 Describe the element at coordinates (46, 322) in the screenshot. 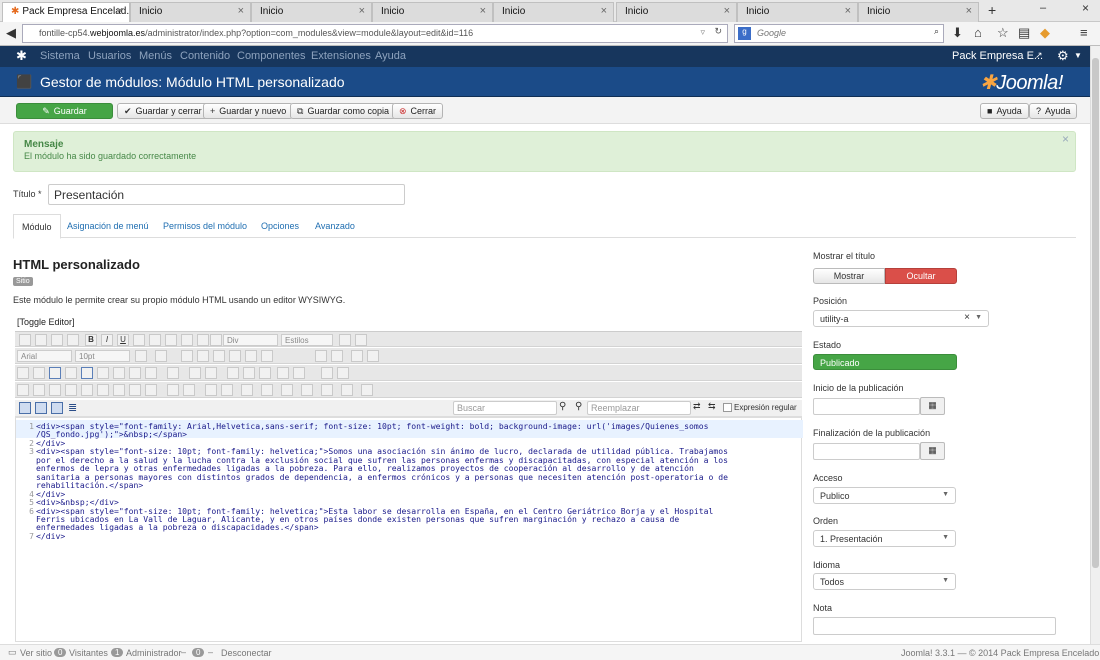

I see `toggle-editor-link: [Toggle Editor]` at that location.